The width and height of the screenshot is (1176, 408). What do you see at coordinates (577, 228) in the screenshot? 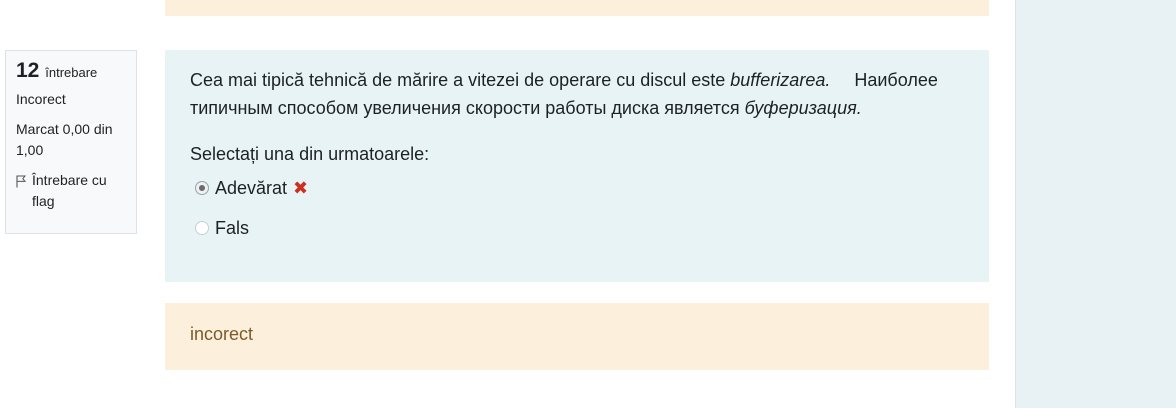
I see `answer-option-false: Fals` at bounding box center [577, 228].